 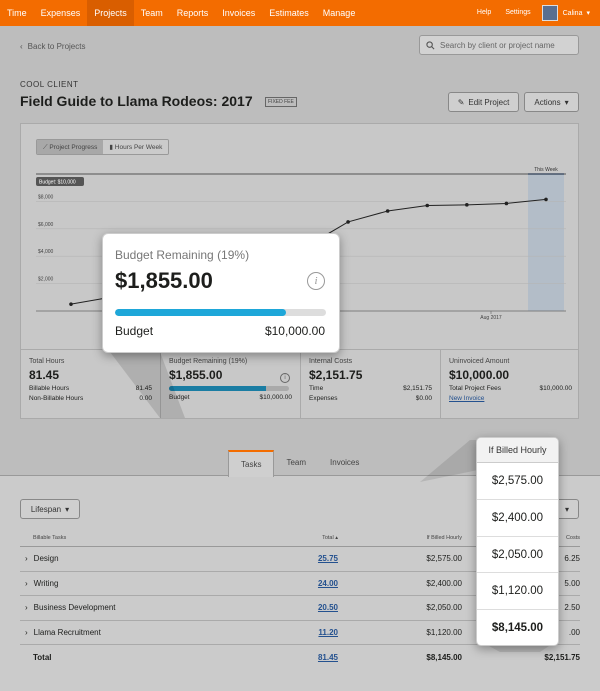 What do you see at coordinates (220, 312) in the screenshot?
I see `popover-progress-bar` at bounding box center [220, 312].